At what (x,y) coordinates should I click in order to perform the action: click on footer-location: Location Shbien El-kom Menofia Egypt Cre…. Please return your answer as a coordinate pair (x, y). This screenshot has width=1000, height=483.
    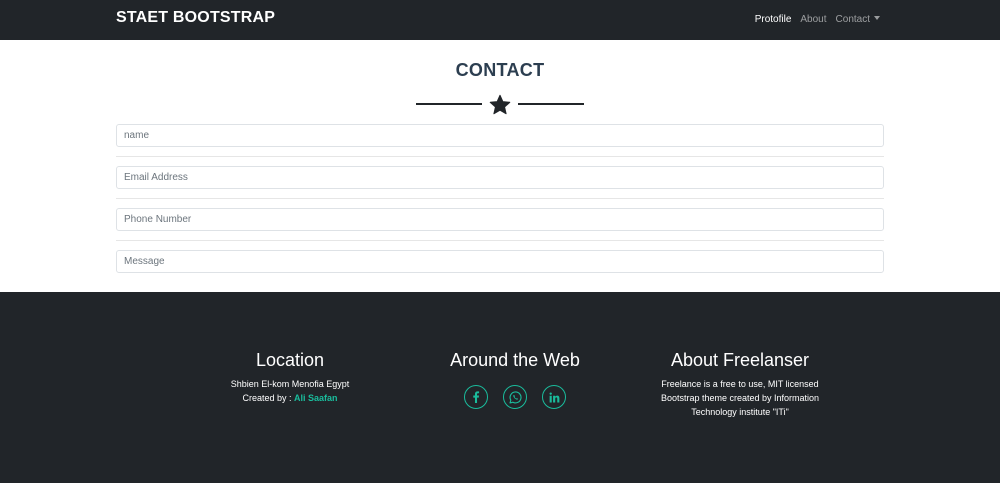
    Looking at the image, I should click on (290, 377).